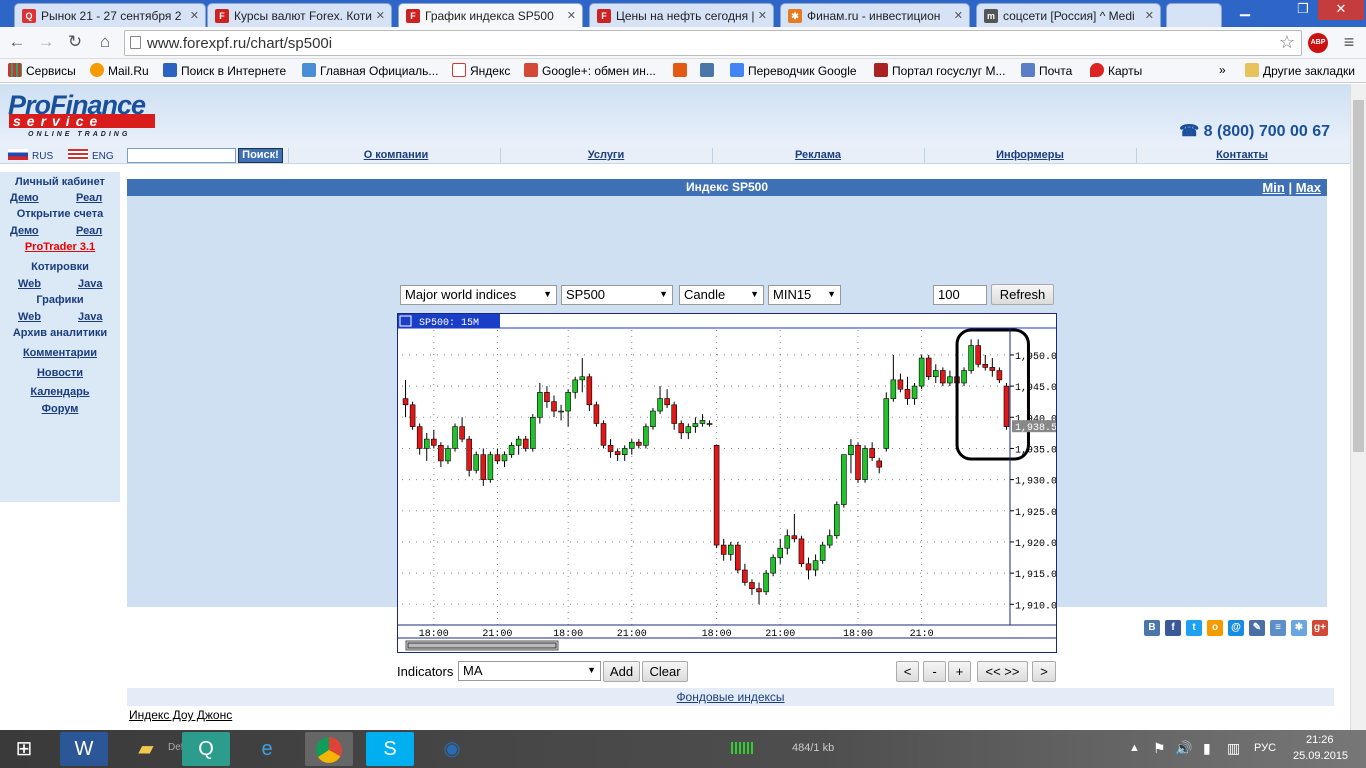  What do you see at coordinates (1022, 294) in the screenshot?
I see `refresh-button: Refresh` at bounding box center [1022, 294].